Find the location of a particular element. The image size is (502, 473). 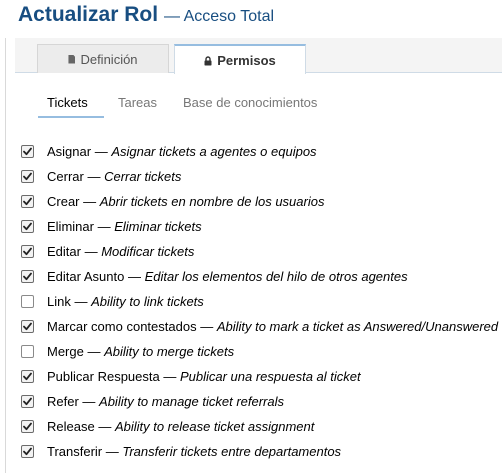

tab-definicion: Definición is located at coordinates (103, 58).